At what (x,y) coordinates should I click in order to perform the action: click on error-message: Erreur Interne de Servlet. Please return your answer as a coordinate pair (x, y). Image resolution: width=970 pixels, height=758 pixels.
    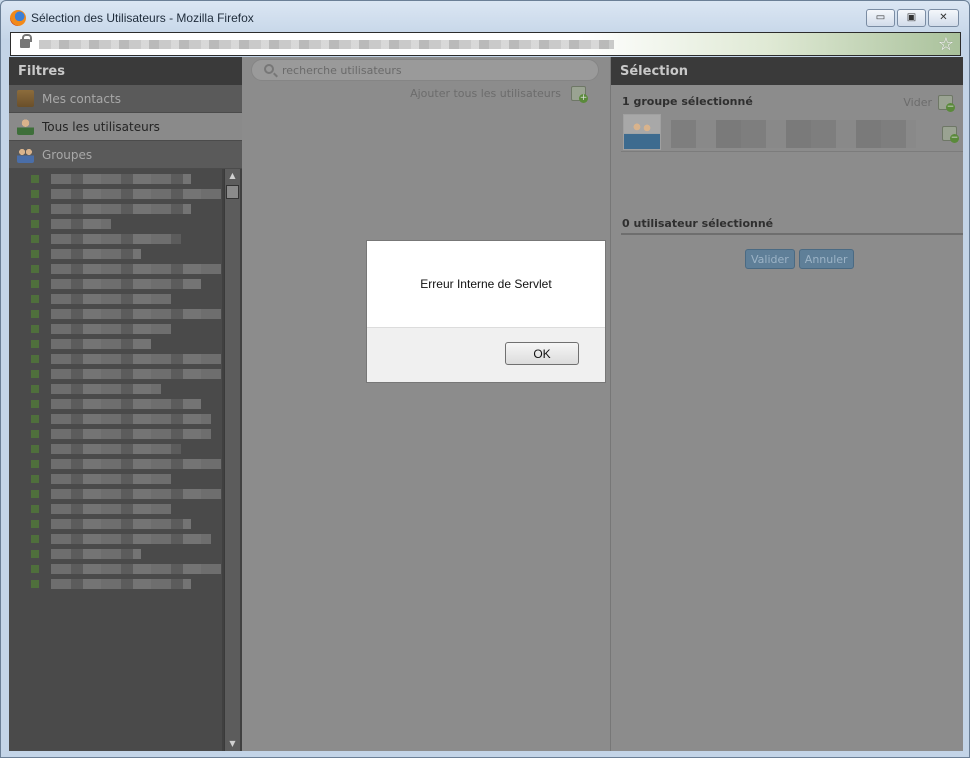
    Looking at the image, I should click on (486, 284).